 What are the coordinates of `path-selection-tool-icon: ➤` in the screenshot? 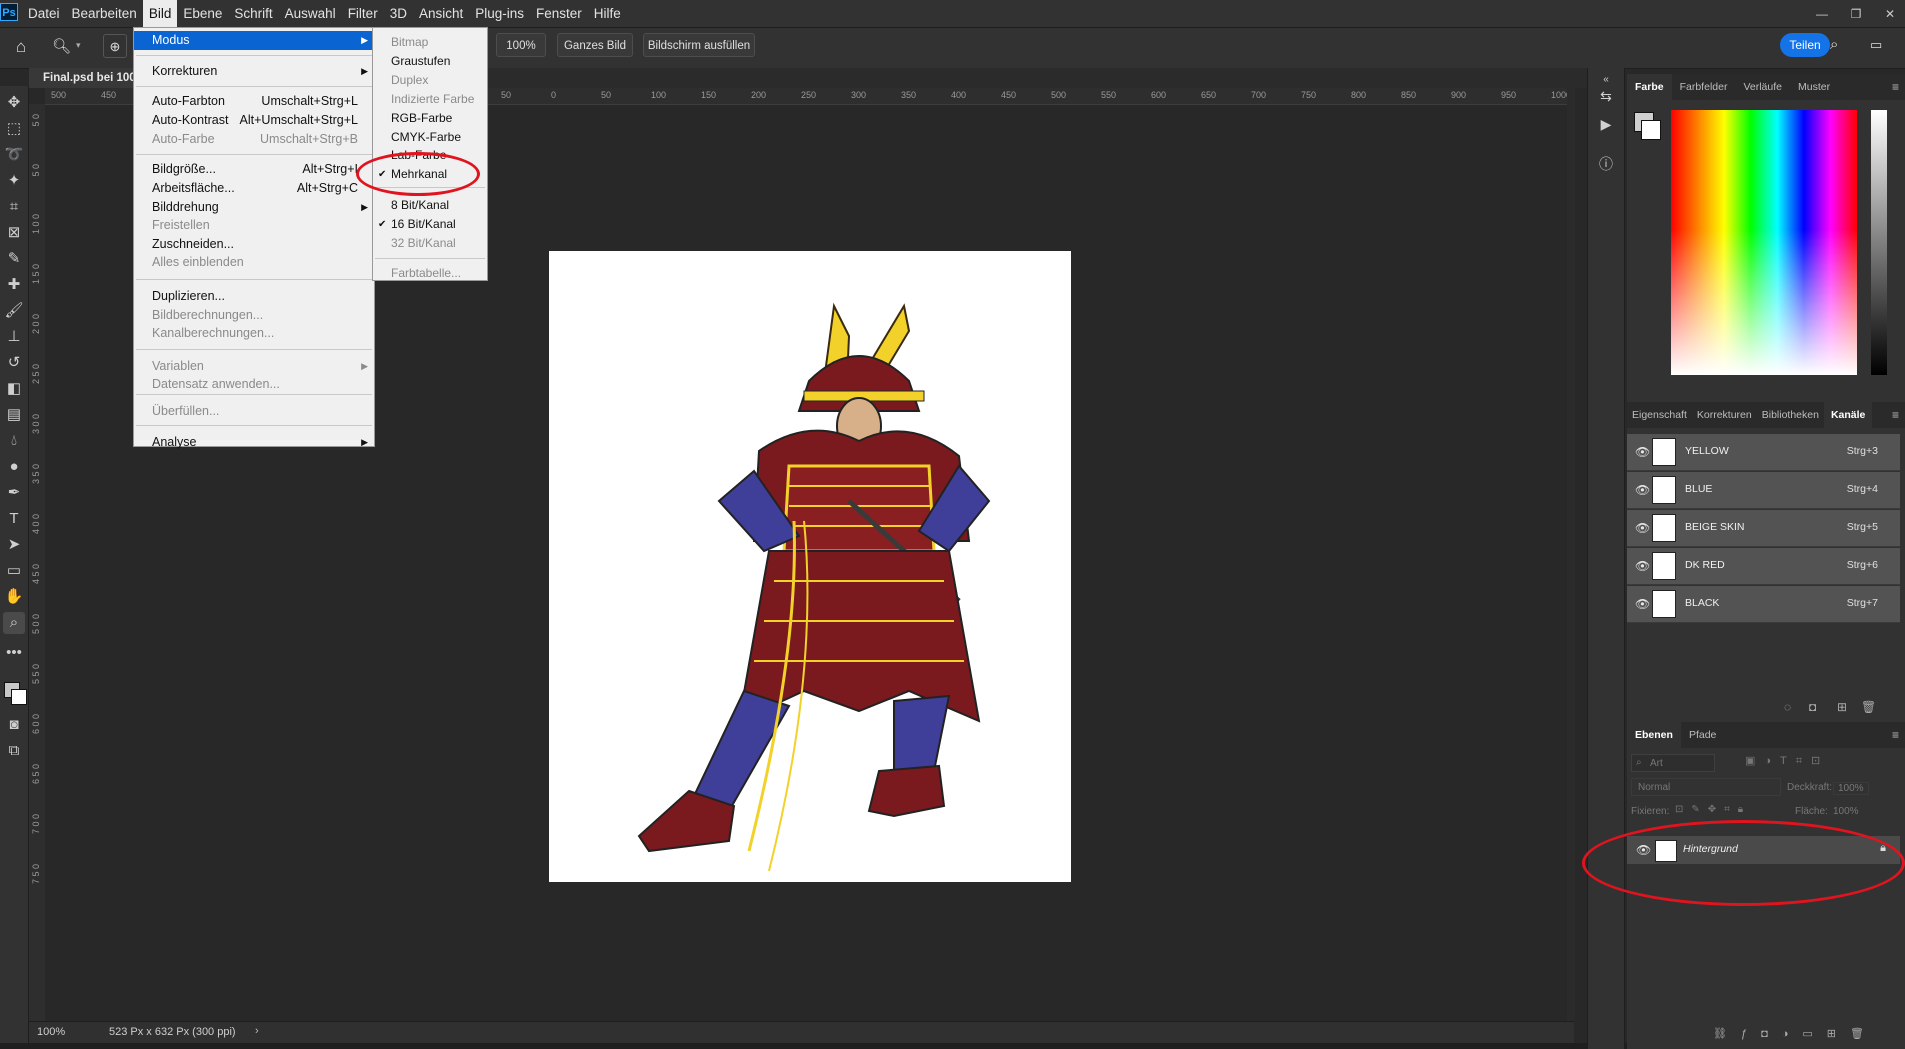 It's located at (14, 545).